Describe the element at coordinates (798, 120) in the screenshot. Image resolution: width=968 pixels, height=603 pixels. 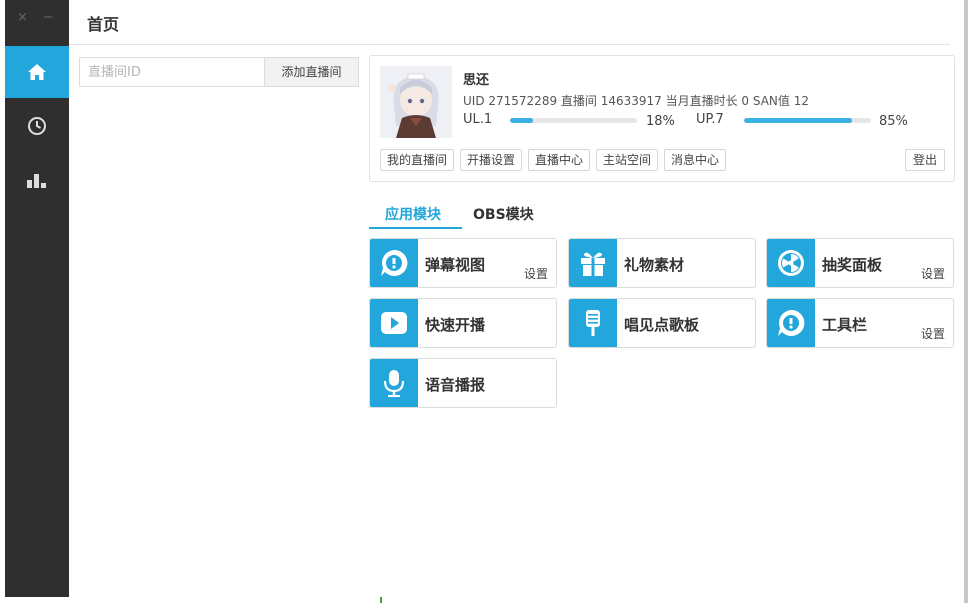
I see `up-progress-fill` at that location.